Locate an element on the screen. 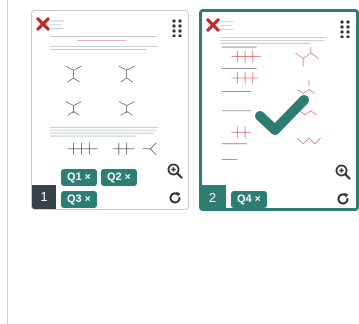  tag-label: Q4 is located at coordinates (244, 199).